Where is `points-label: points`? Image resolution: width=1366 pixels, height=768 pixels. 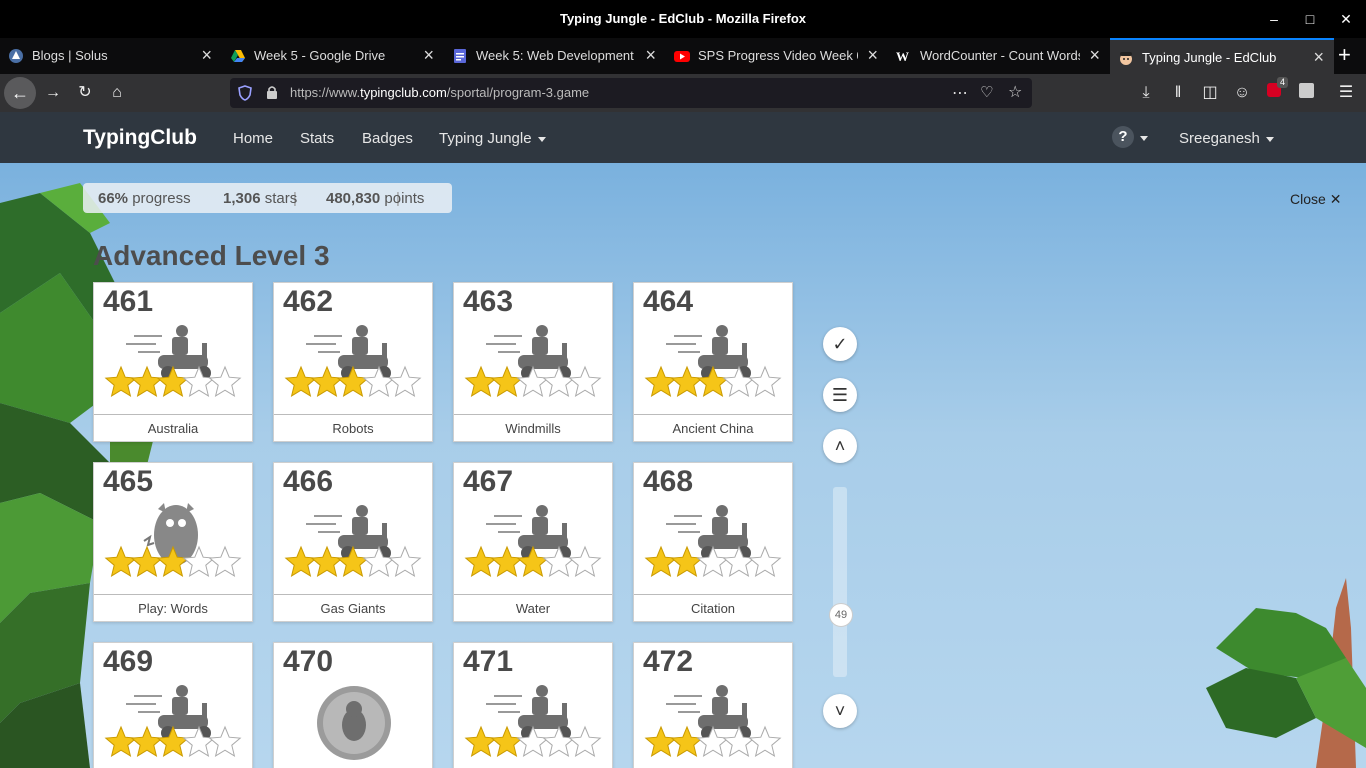
points-label: points is located at coordinates (404, 198).